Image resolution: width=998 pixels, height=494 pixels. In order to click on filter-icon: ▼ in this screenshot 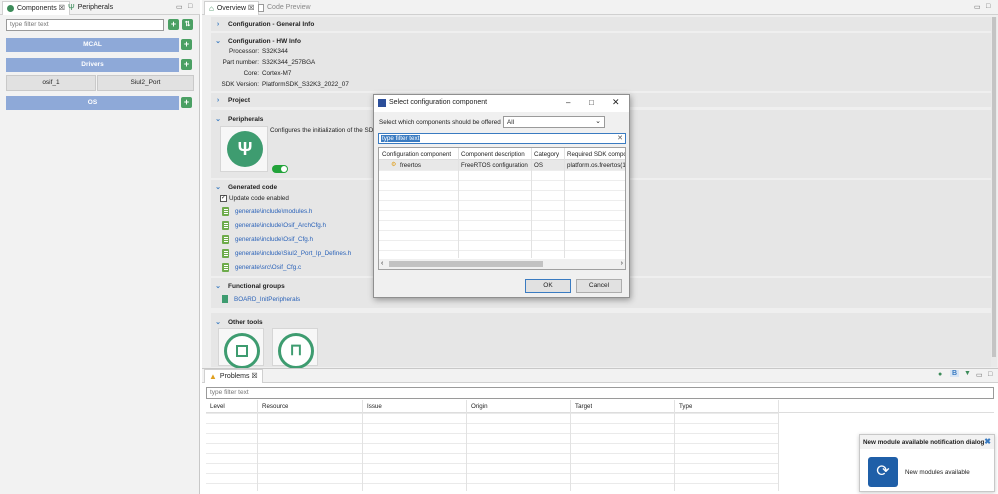, I will do `click(967, 373)`.